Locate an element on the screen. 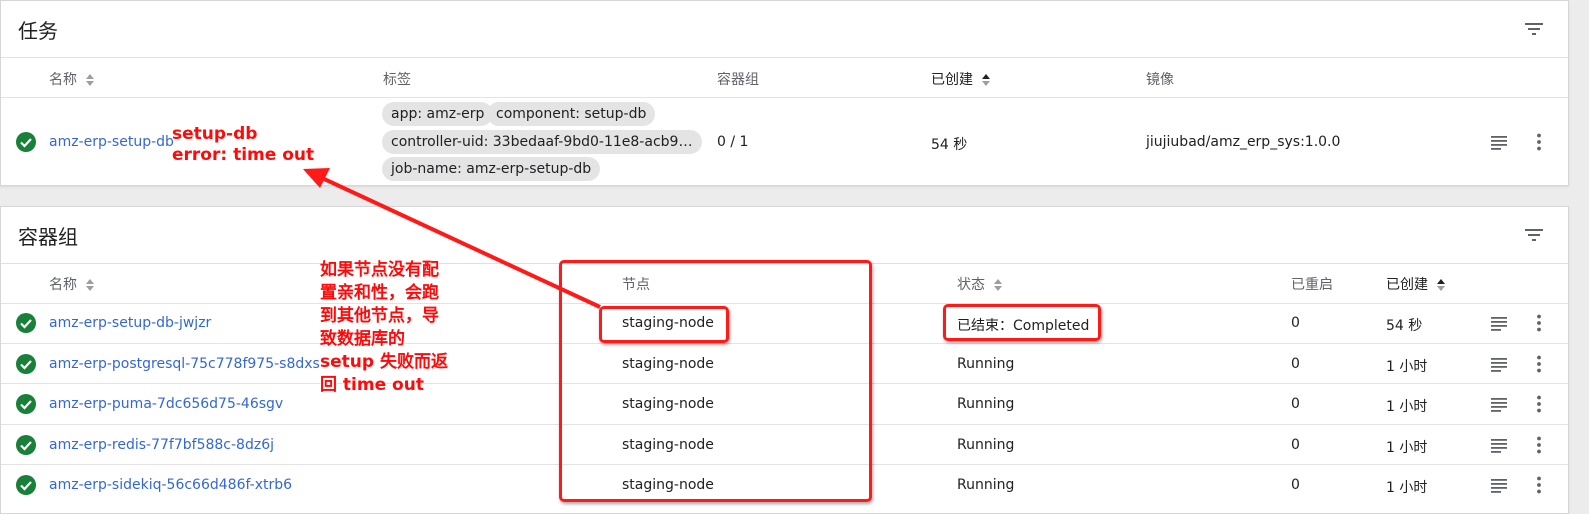  pod-name-link: amz-erp-sidekiq-56c66d486f-xtrb6 is located at coordinates (170, 485).